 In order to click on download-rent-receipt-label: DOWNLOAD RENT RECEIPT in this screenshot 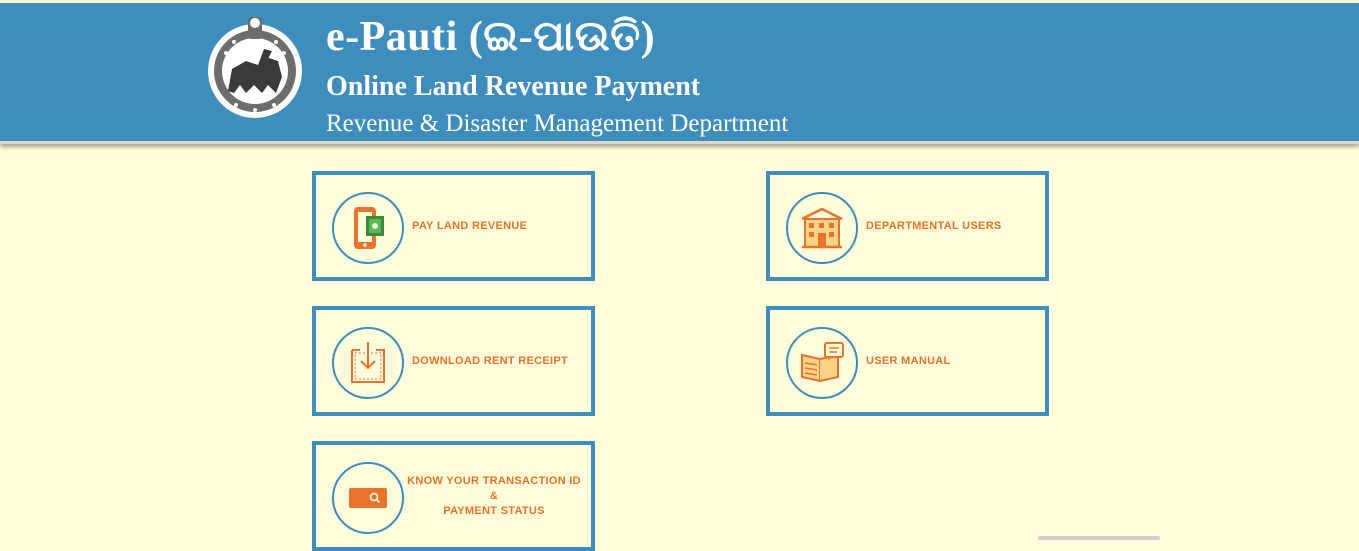, I will do `click(490, 361)`.